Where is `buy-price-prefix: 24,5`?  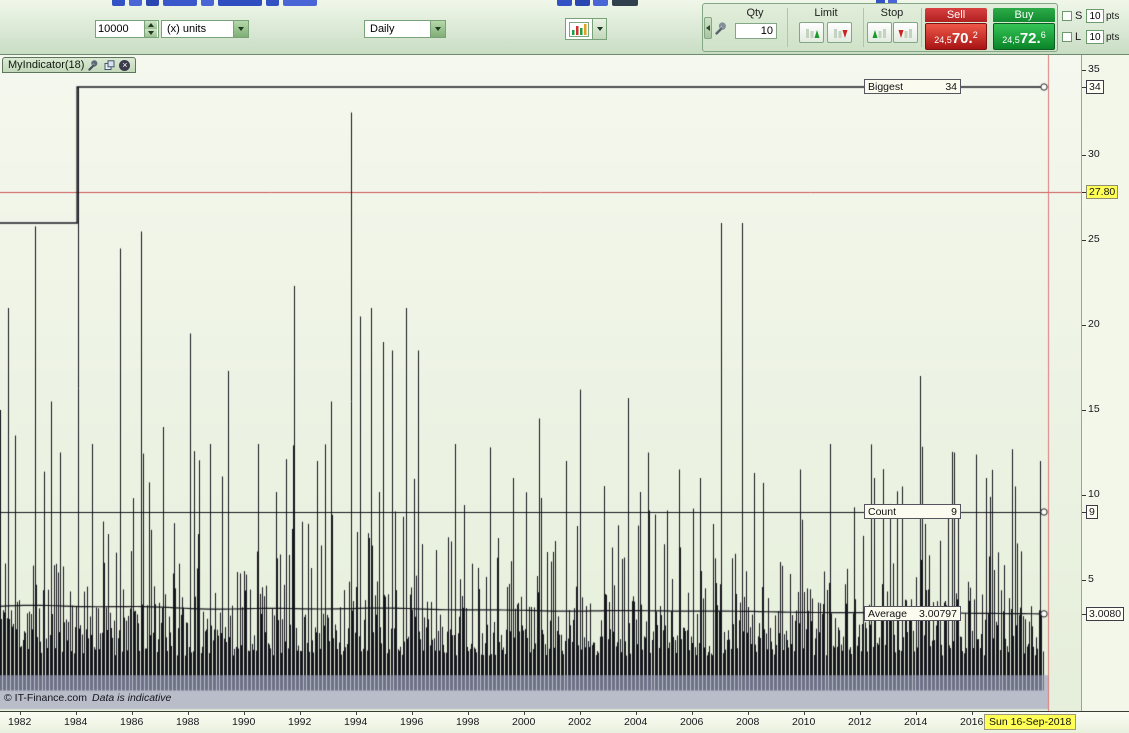 buy-price-prefix: 24,5 is located at coordinates (1011, 40).